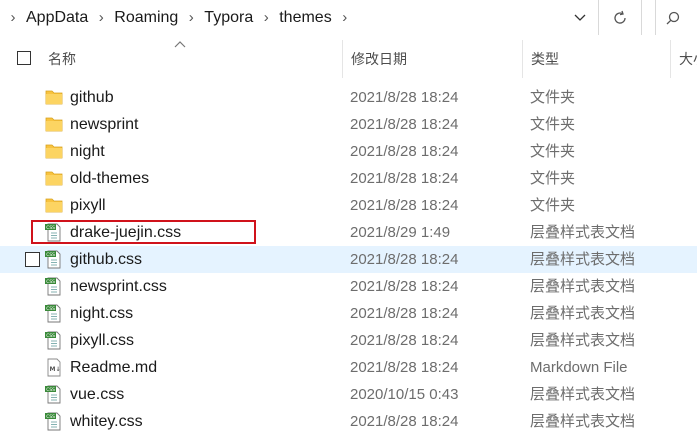 Image resolution: width=697 pixels, height=444 pixels. I want to click on row-checkbox, so click(32, 259).